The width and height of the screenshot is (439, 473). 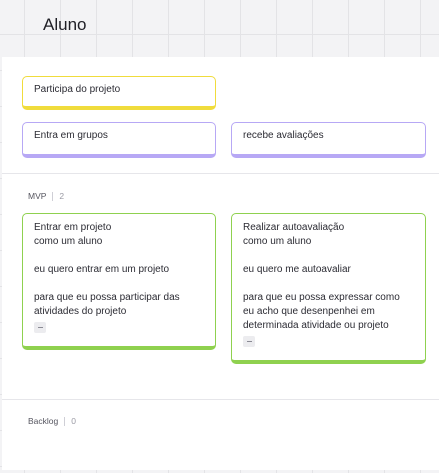 What do you see at coordinates (37, 196) in the screenshot?
I see `section-label: MVP` at bounding box center [37, 196].